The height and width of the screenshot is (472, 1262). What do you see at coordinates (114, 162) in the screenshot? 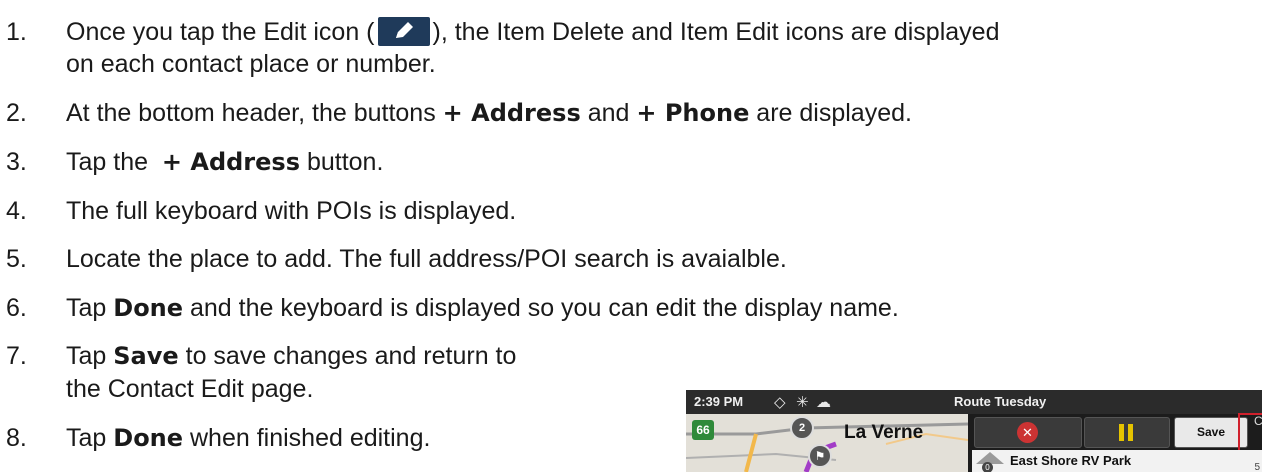
I see `step-text: Tap the` at bounding box center [114, 162].